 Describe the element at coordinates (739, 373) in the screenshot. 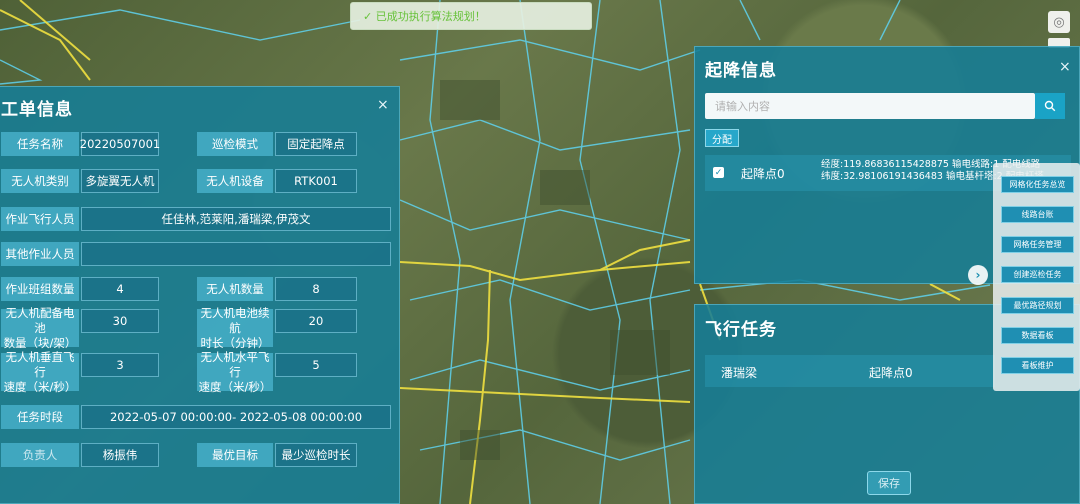

I see `task-person: 潘瑞梁` at that location.